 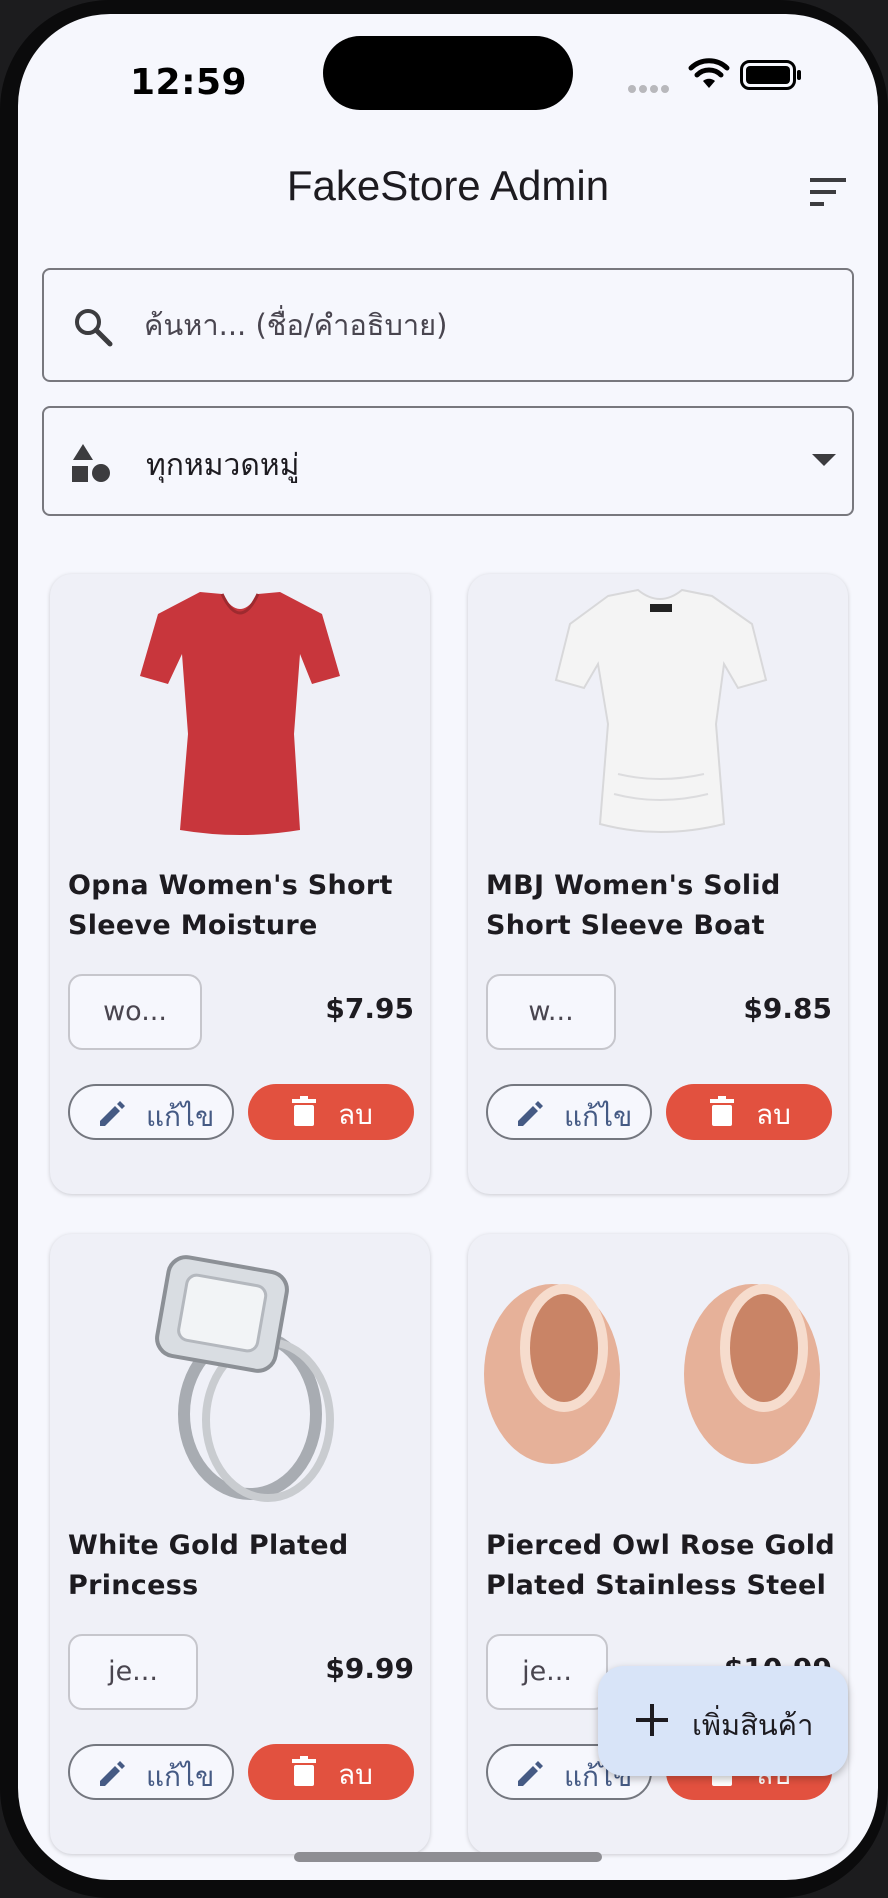 I want to click on add-product-button: เพิ่มสินค้า, so click(x=723, y=1721).